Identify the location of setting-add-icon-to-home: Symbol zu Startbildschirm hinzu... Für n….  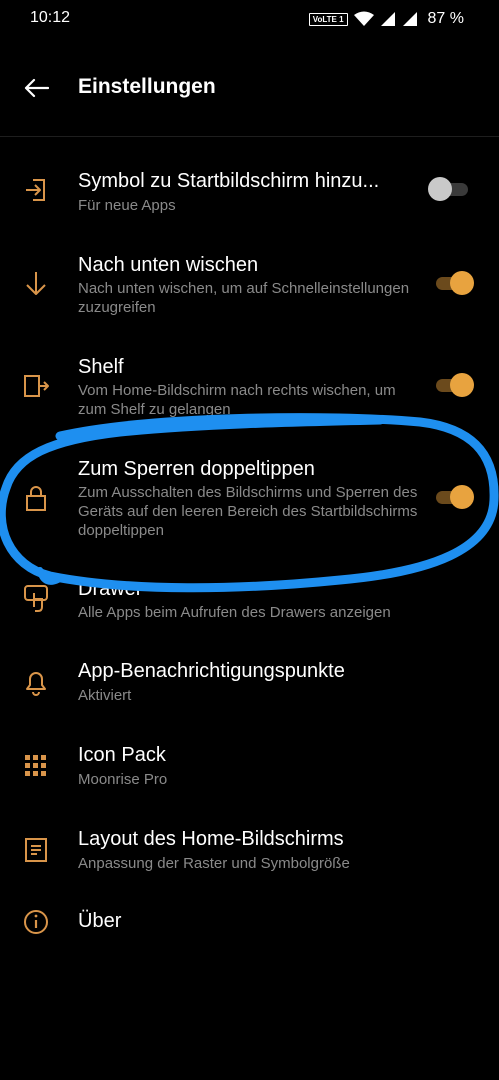
(249, 192).